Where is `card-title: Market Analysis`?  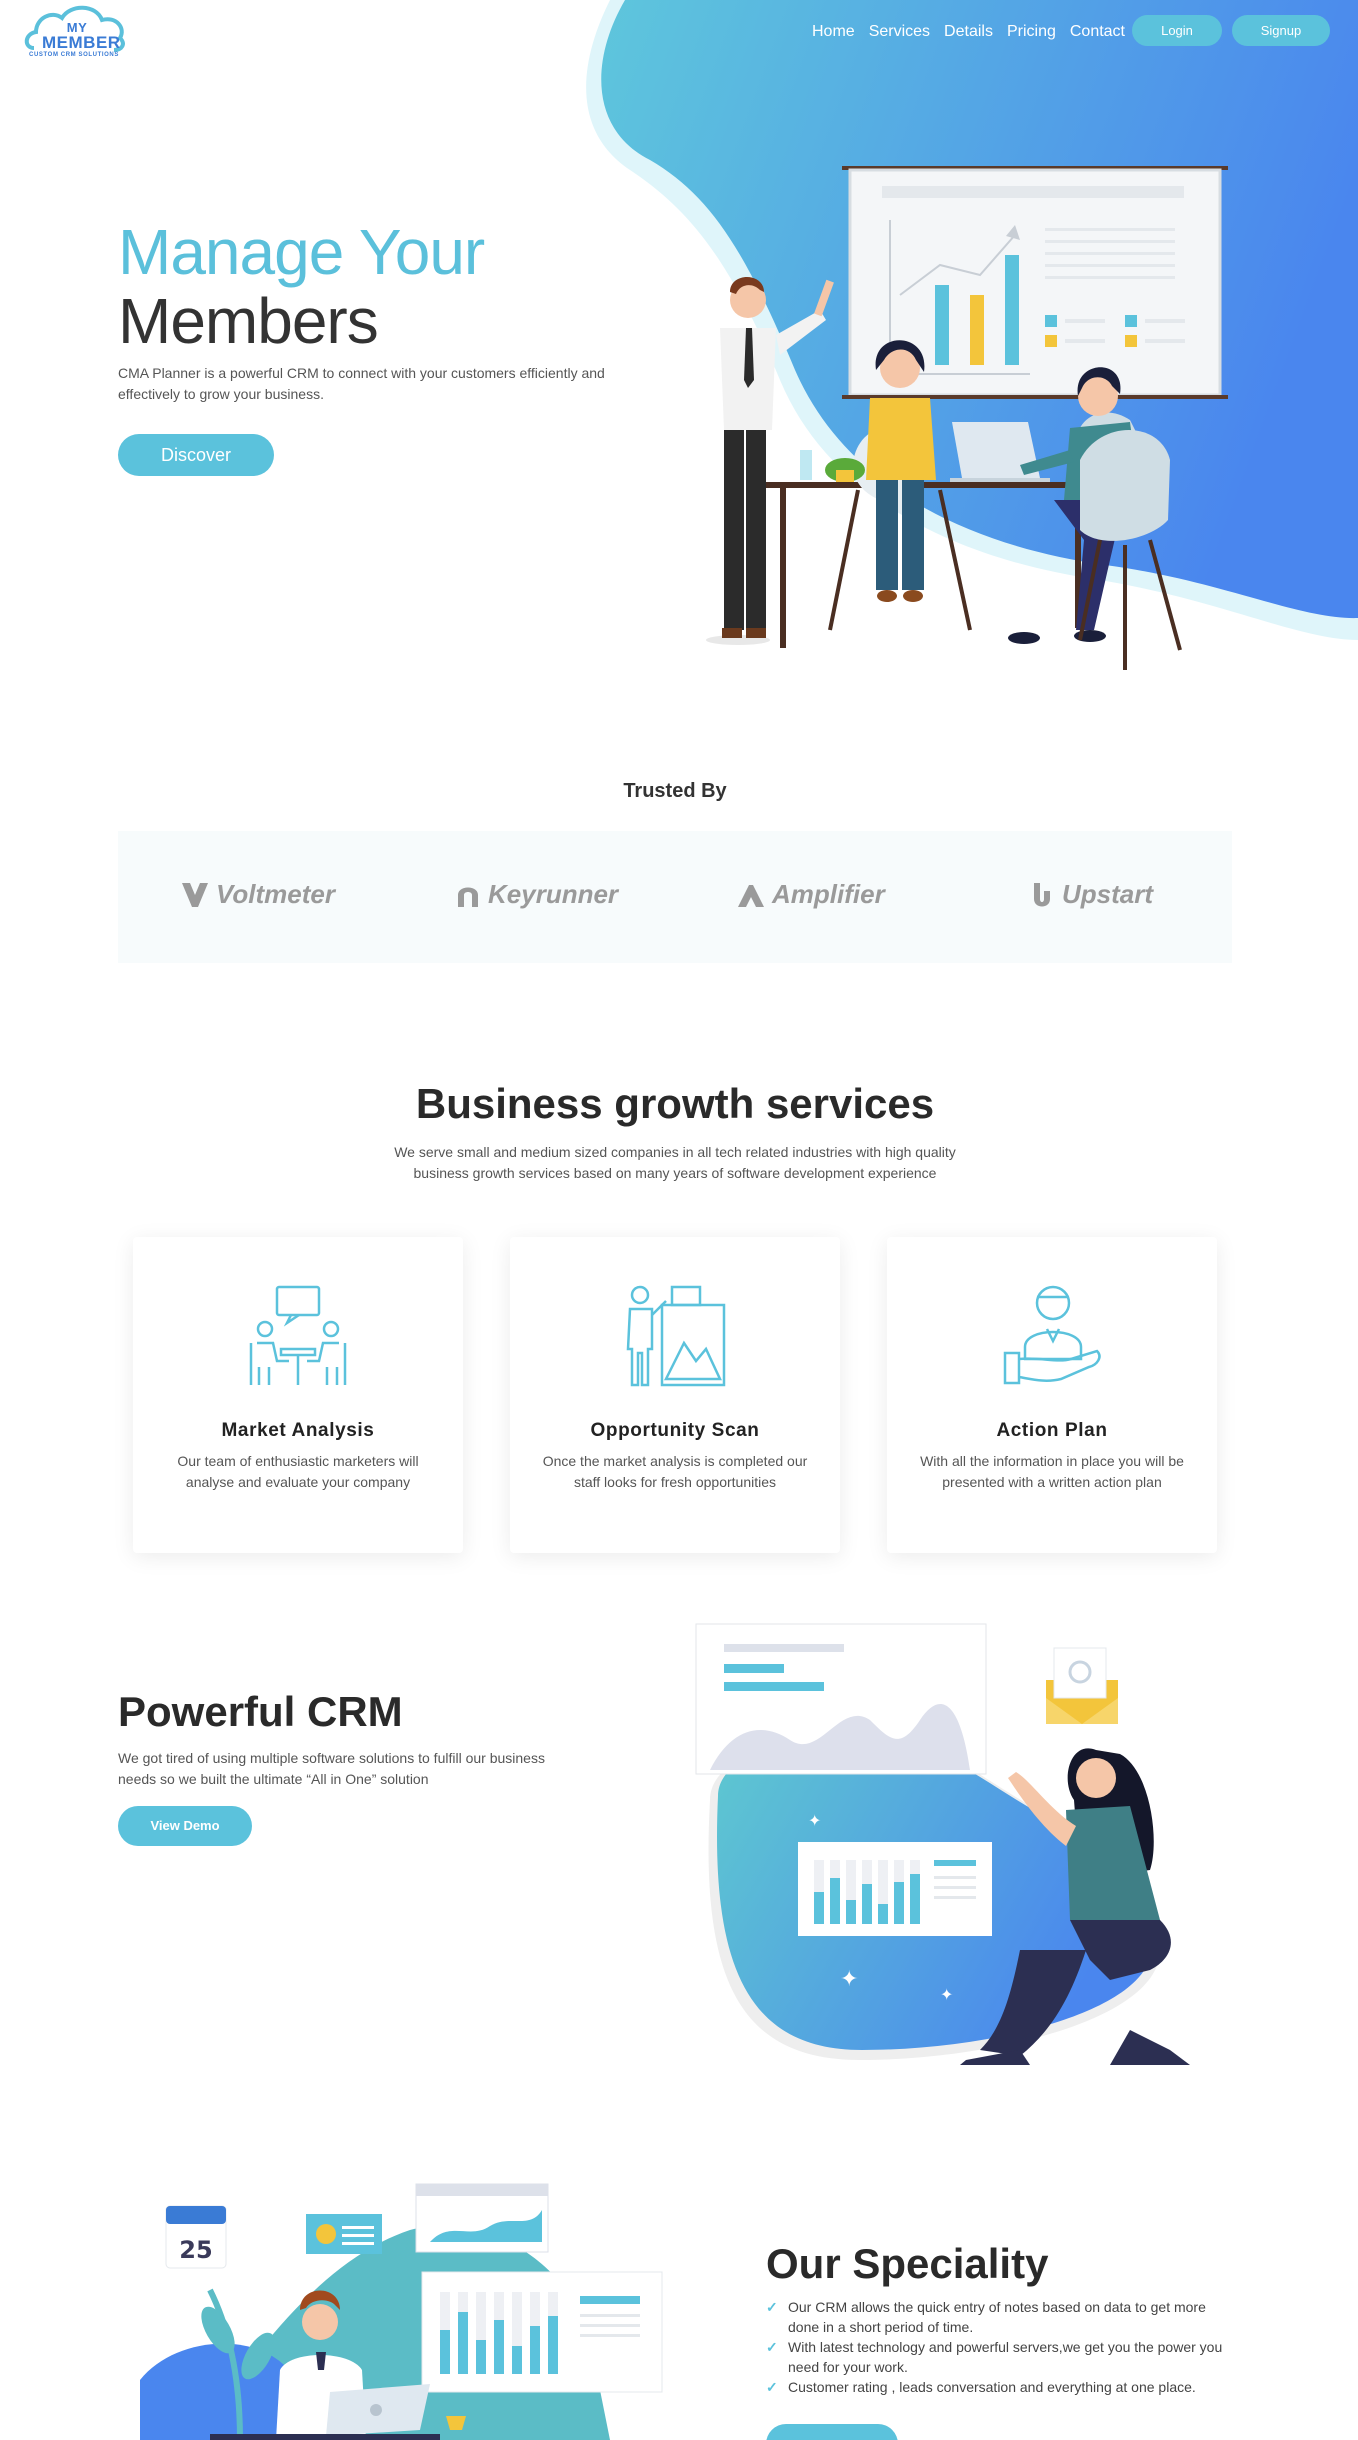 card-title: Market Analysis is located at coordinates (298, 1430).